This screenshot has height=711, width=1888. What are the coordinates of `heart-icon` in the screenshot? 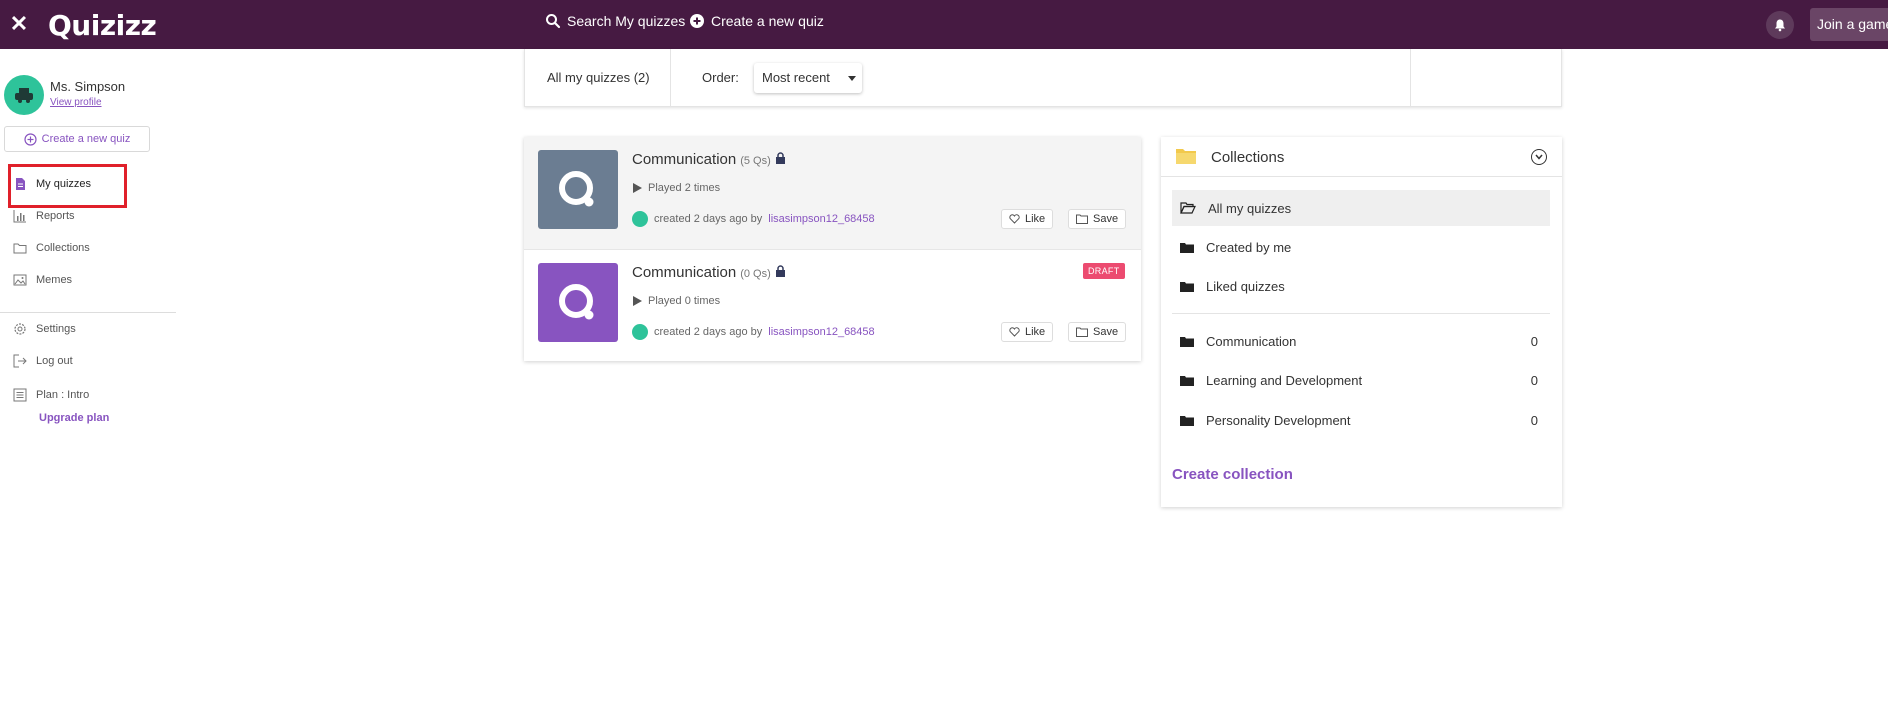 It's located at (1014, 219).